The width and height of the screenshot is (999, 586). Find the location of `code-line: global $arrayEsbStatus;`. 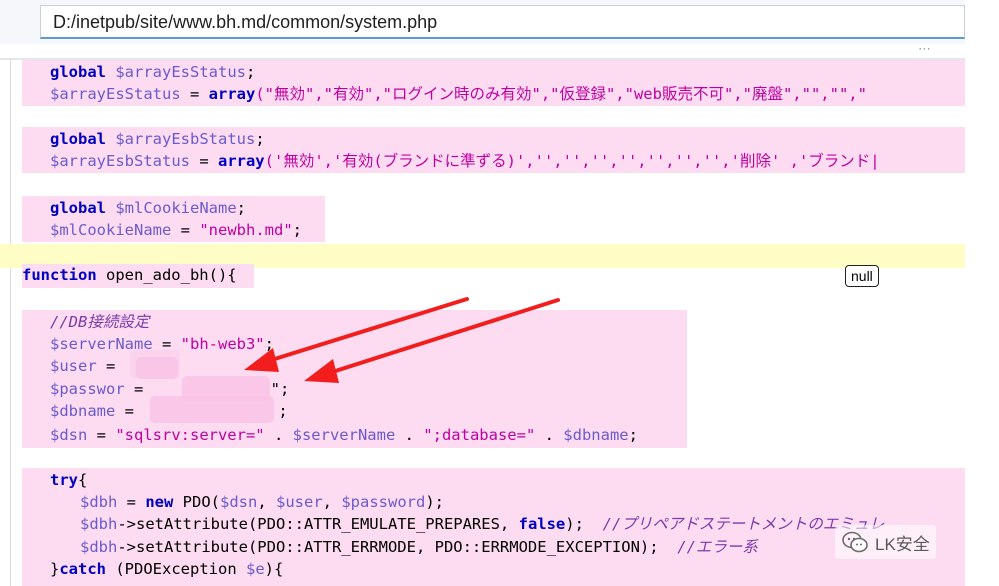

code-line: global $arrayEsbStatus; is located at coordinates (157, 139).